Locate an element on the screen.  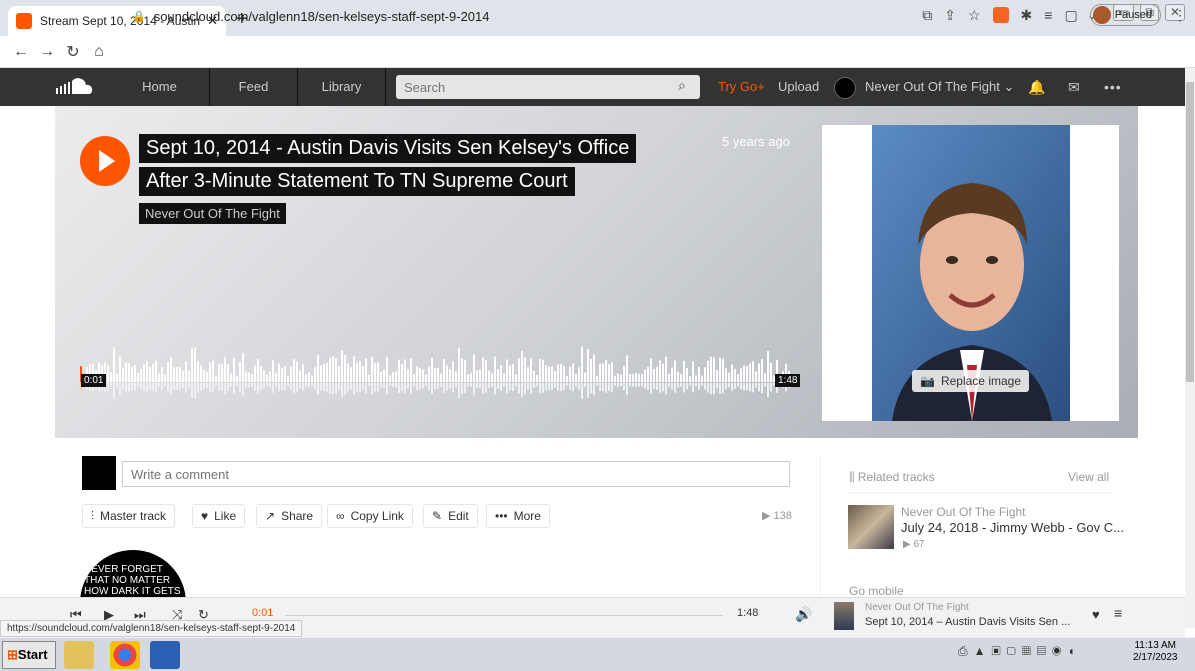
upload-link: Upload is located at coordinates (798, 87).